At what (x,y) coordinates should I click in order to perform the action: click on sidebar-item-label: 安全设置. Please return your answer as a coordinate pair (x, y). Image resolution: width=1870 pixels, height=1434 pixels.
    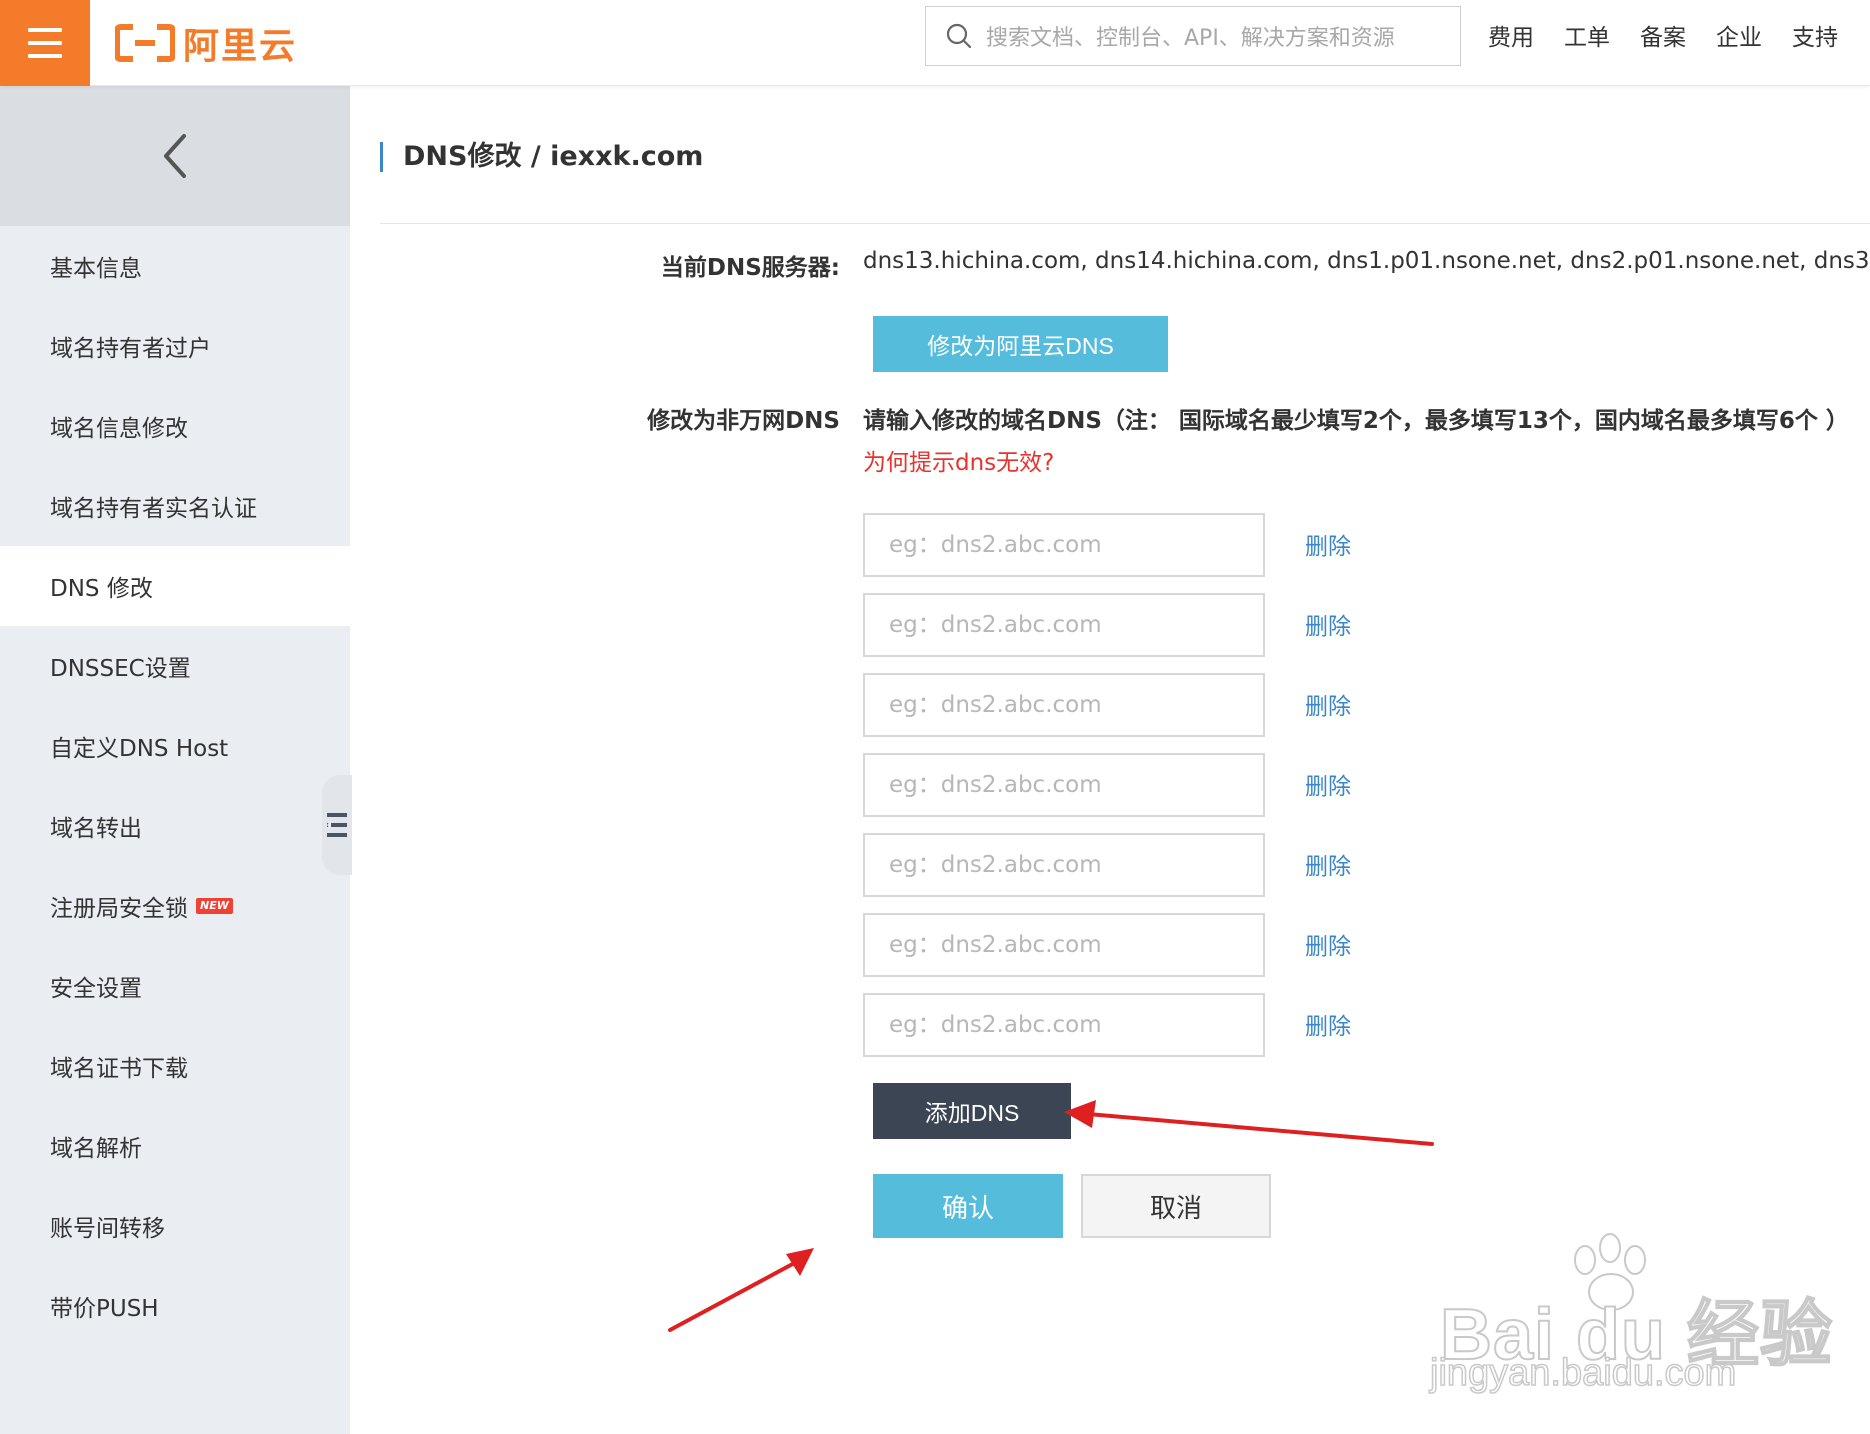
    Looking at the image, I should click on (96, 989).